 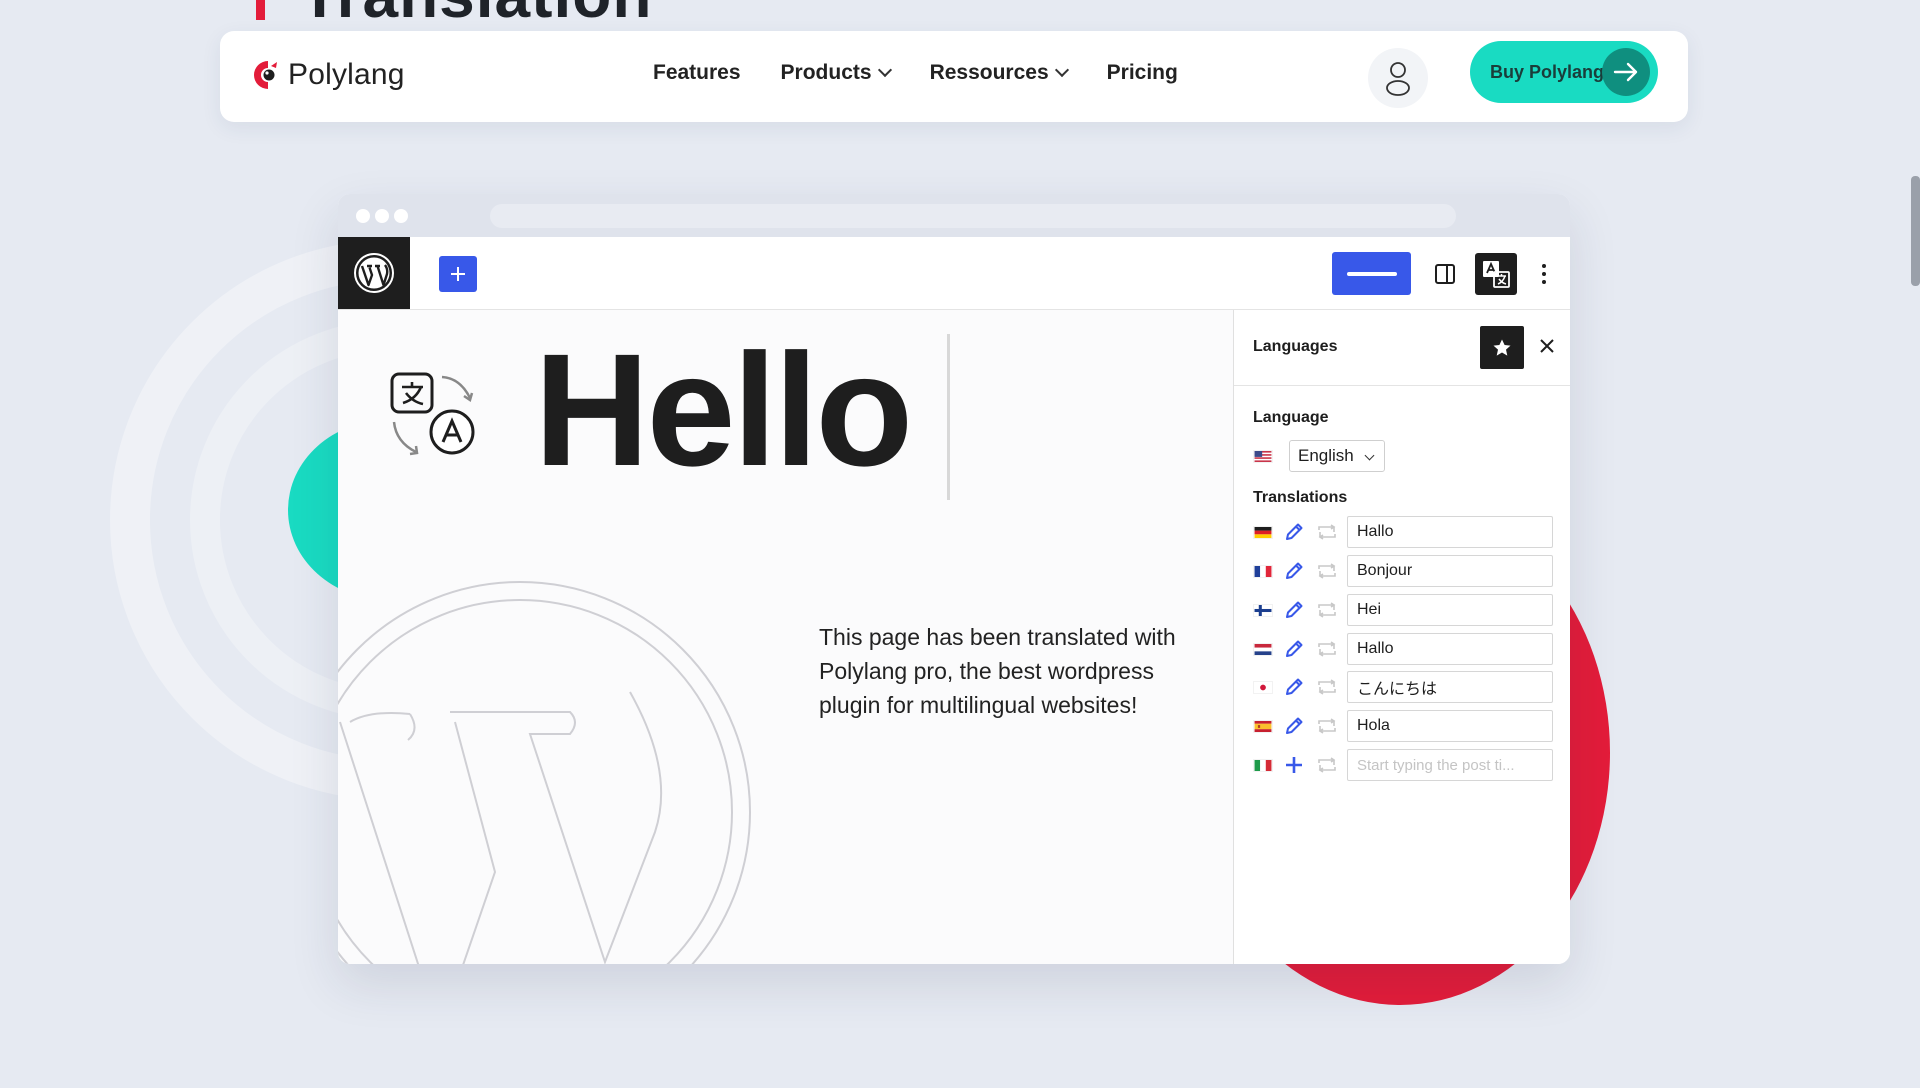 I want to click on text-cursor, so click(x=948, y=417).